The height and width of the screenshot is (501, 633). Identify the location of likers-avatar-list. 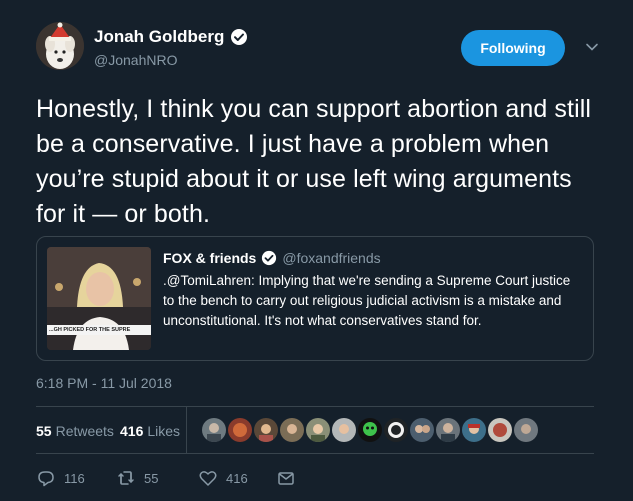
(370, 430).